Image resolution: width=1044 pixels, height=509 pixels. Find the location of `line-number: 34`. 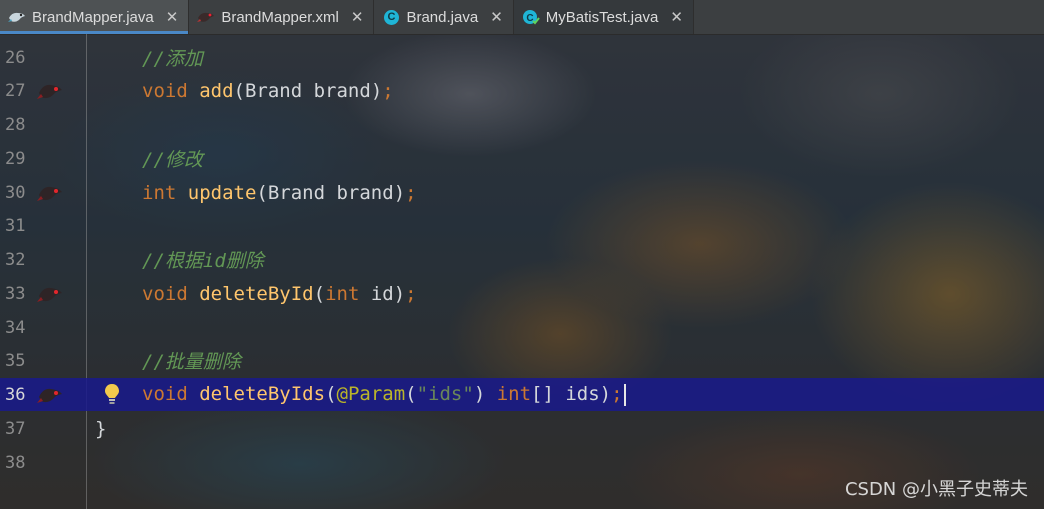

line-number: 34 is located at coordinates (15, 327).